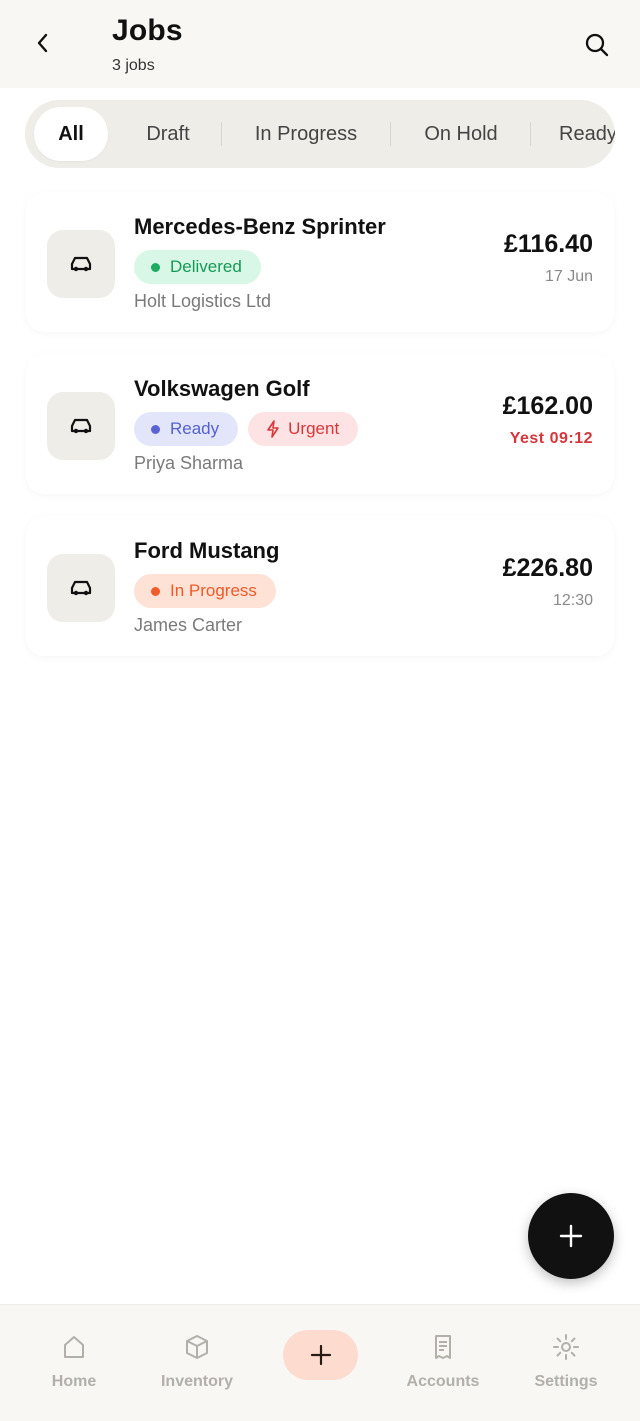 Image resolution: width=640 pixels, height=1421 pixels. I want to click on vehicle-name: Volkswagen Golf, so click(222, 388).